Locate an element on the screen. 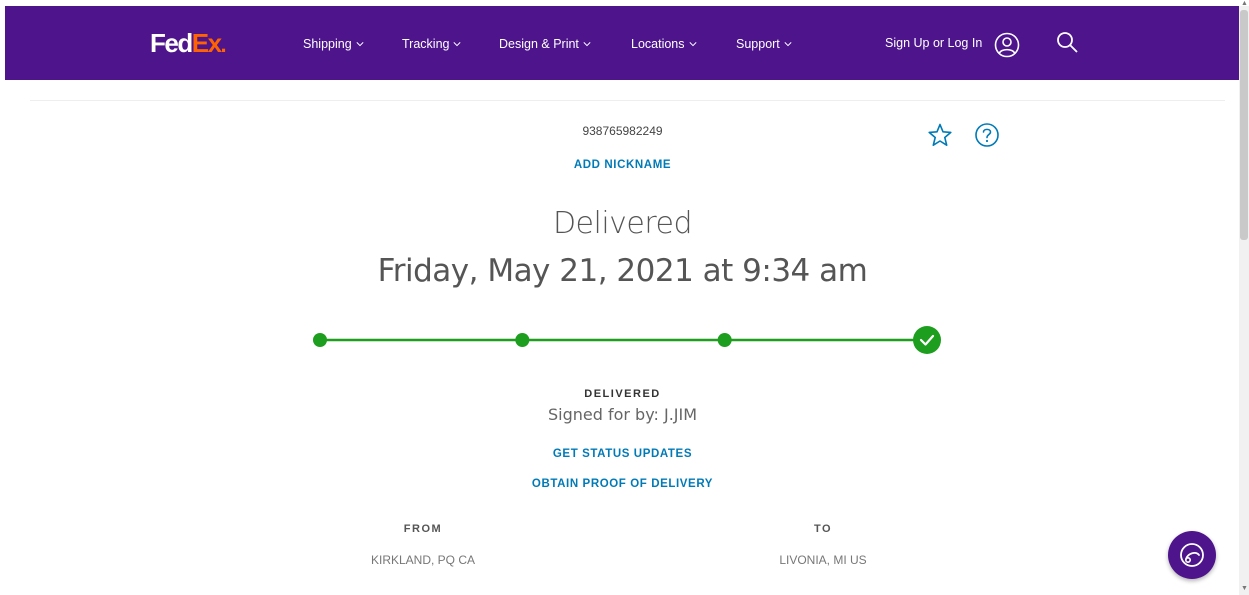 The height and width of the screenshot is (595, 1249). to-label: TO is located at coordinates (823, 529).